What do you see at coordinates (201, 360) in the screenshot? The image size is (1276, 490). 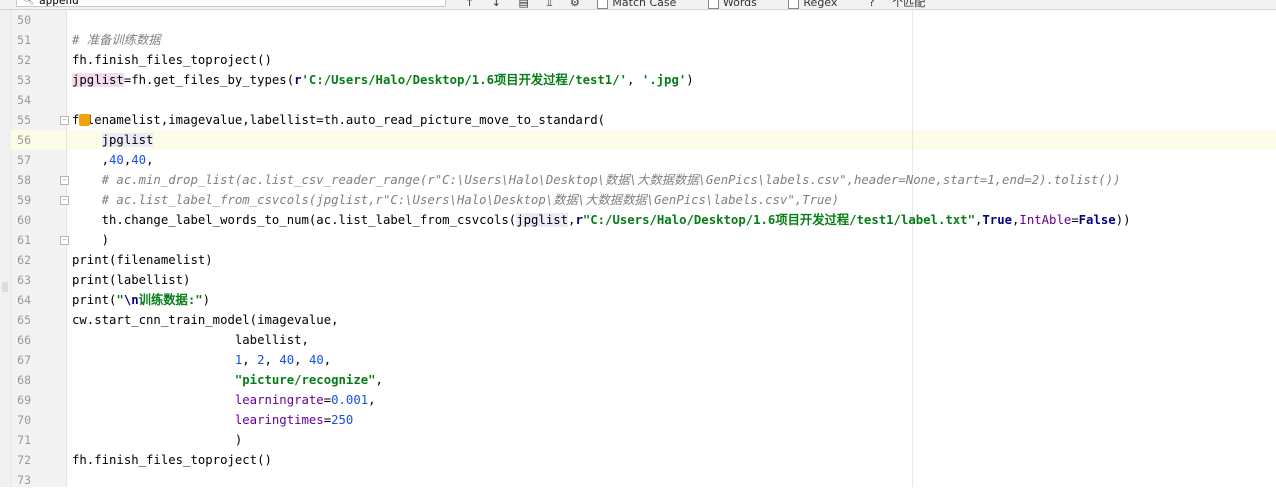 I see `code-line: 1, 2, 40, 40,` at bounding box center [201, 360].